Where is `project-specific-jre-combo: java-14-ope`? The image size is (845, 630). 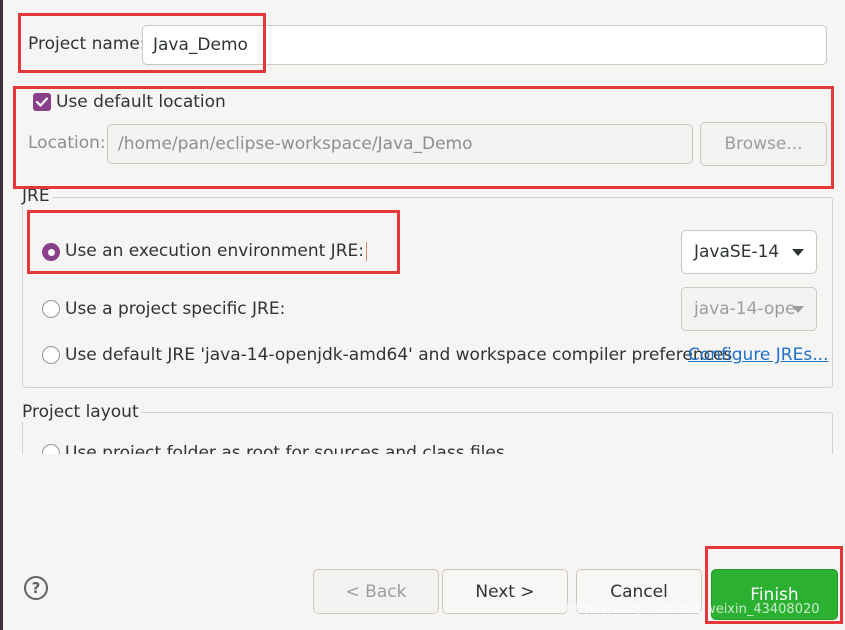
project-specific-jre-combo: java-14-ope is located at coordinates (749, 309).